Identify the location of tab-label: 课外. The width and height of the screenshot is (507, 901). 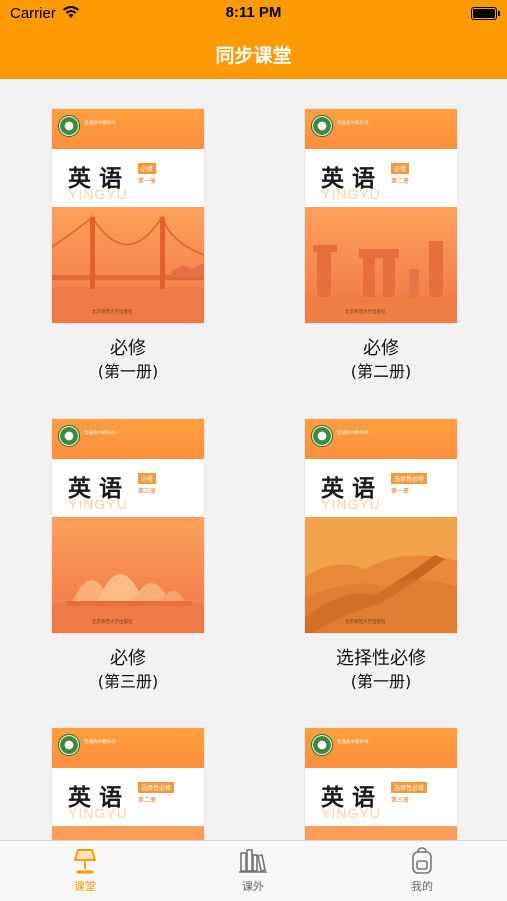
(253, 886).